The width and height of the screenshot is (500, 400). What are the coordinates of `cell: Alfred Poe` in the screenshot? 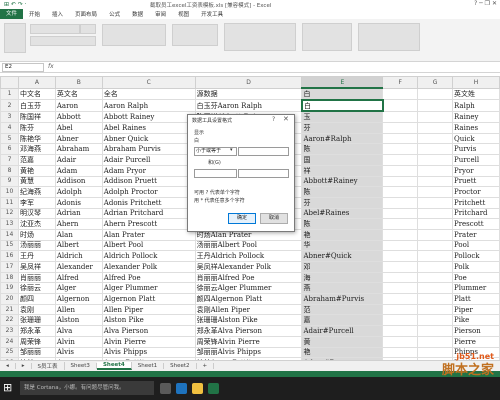 It's located at (148, 277).